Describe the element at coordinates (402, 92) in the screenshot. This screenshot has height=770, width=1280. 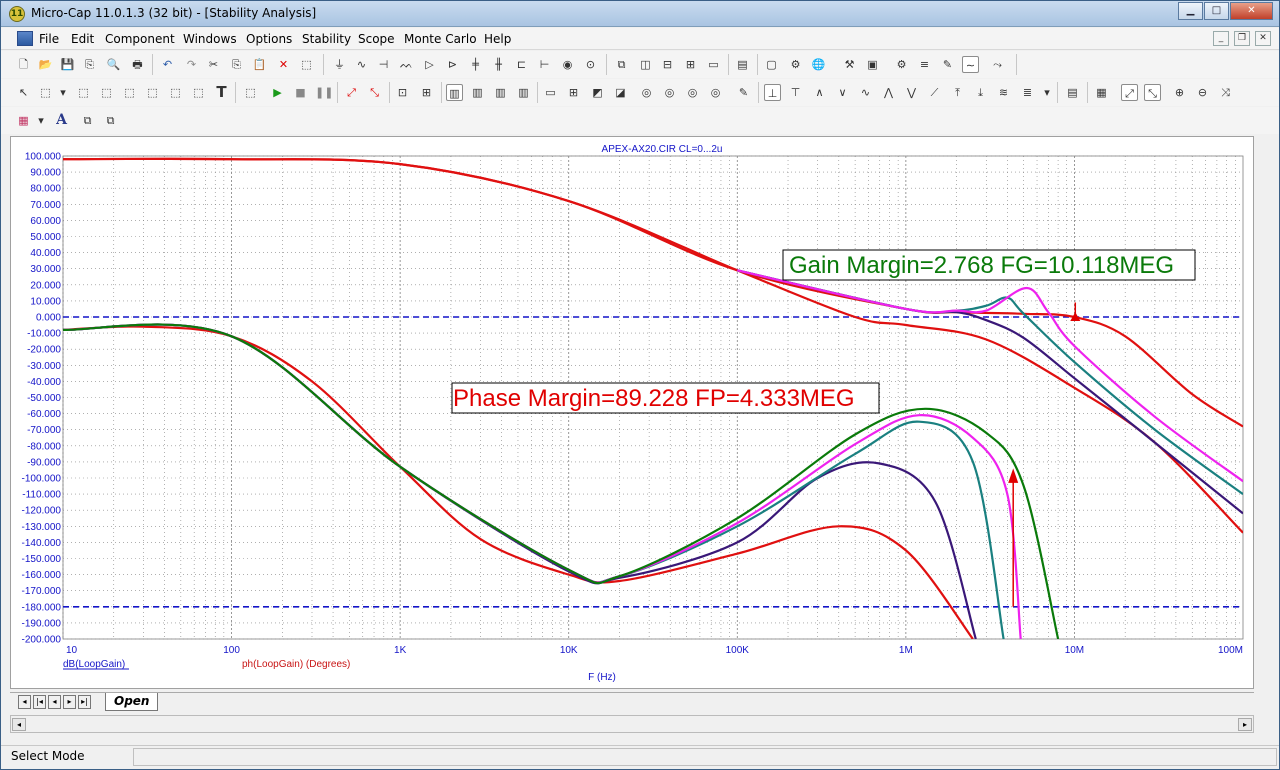
I see `tag-icon: ⊡` at that location.